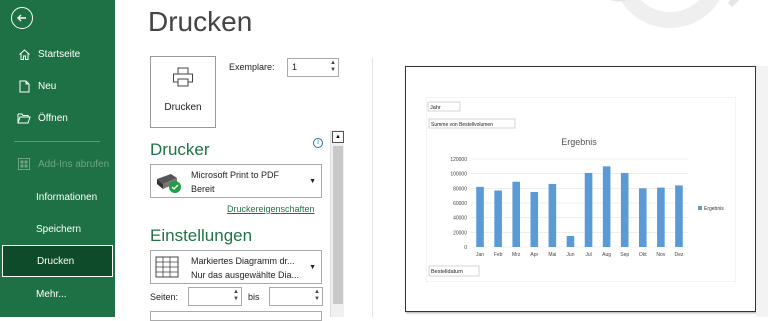 The height and width of the screenshot is (321, 768). What do you see at coordinates (183, 92) in the screenshot?
I see `print-button: Drucken` at bounding box center [183, 92].